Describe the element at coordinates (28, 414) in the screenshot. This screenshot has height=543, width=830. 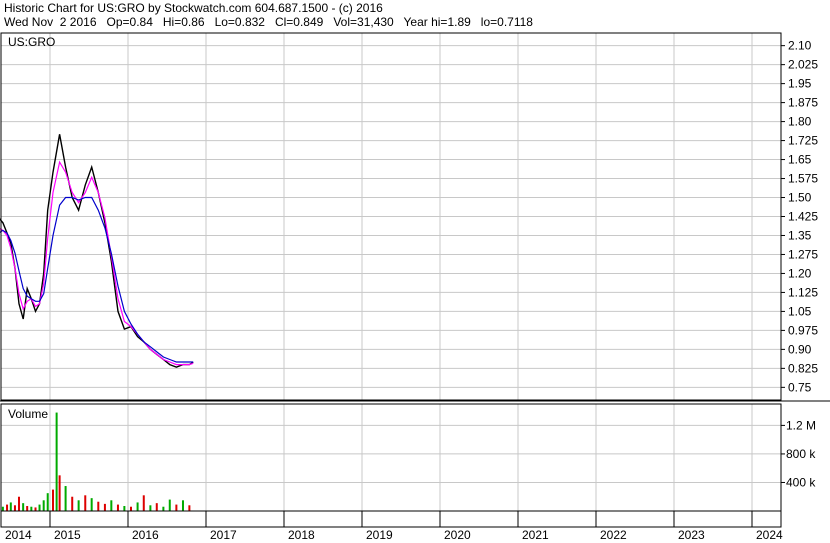
I see `volume-label: Volume` at that location.